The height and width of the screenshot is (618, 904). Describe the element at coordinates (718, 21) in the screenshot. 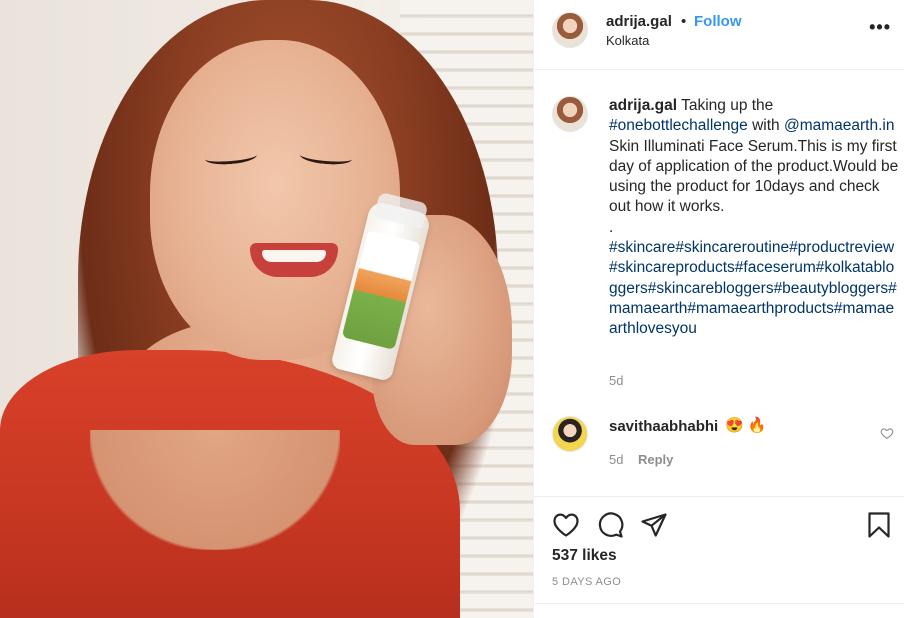

I see `follow-button: Follow` at that location.